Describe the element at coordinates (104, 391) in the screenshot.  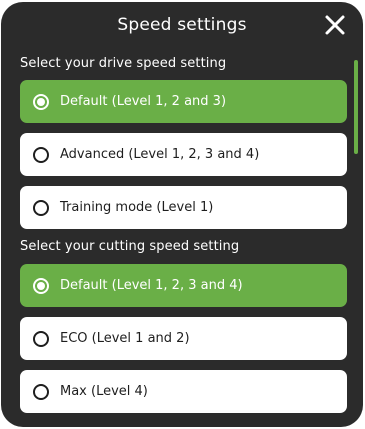
I see `option-label: Max (Level 4)` at that location.